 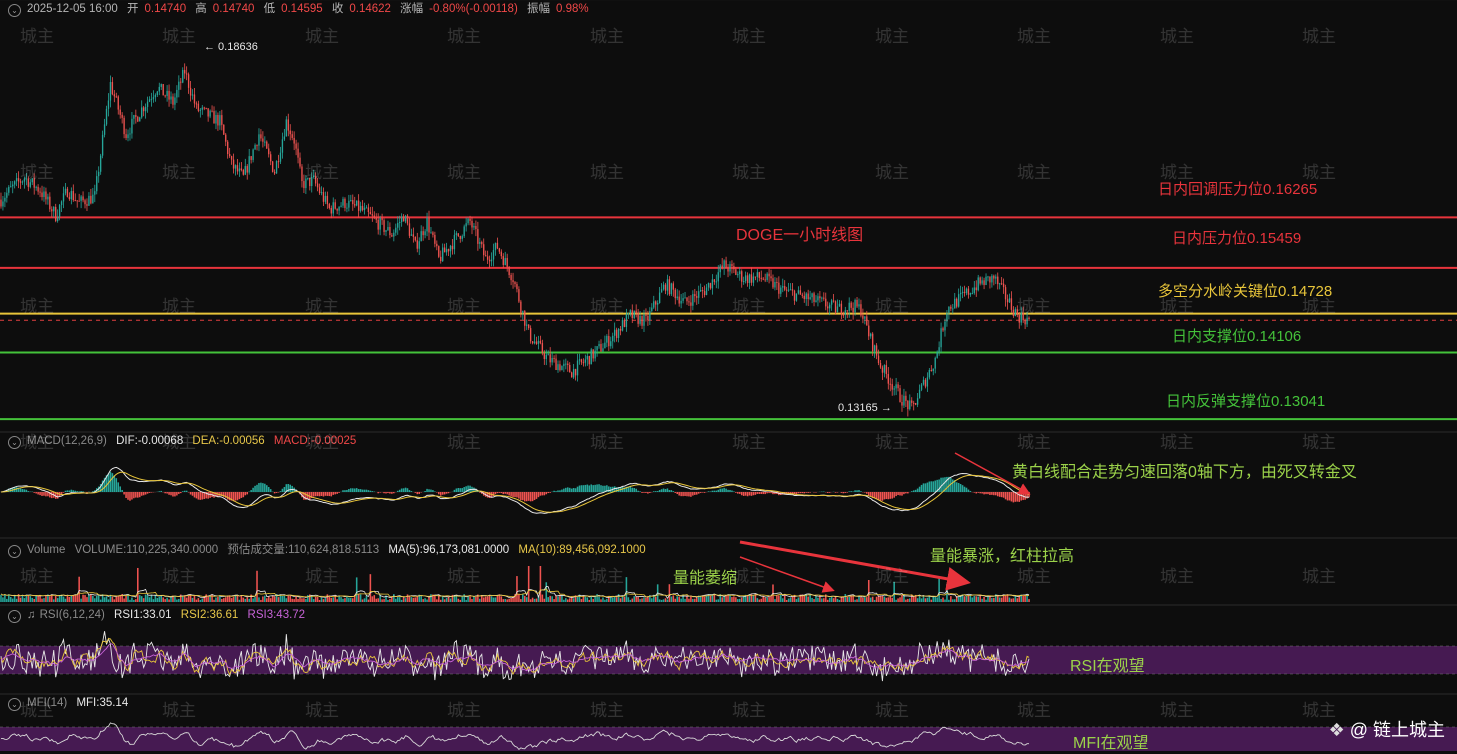 What do you see at coordinates (1184, 472) in the screenshot?
I see `macd-annotation: 黄白线配合走势匀速回落0轴下方，由死叉转金叉` at bounding box center [1184, 472].